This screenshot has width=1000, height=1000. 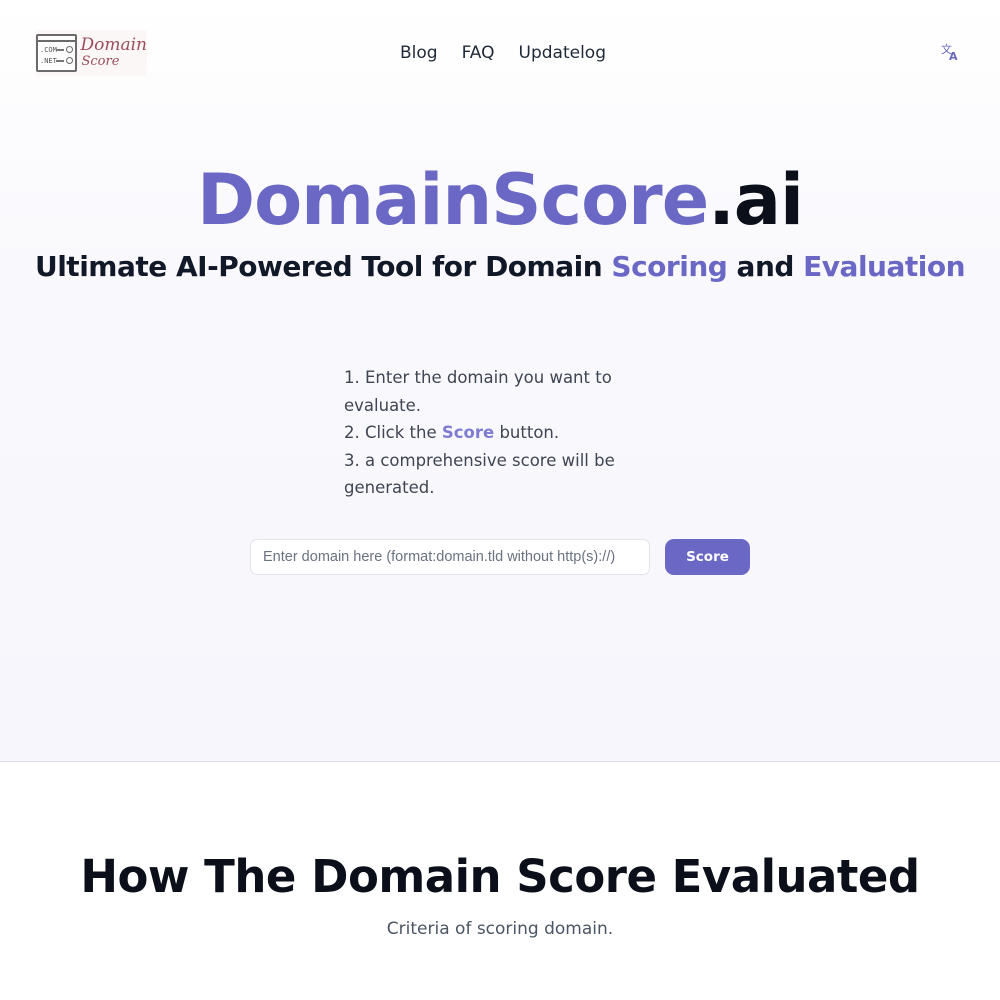 What do you see at coordinates (452, 200) in the screenshot?
I see `brand-main: DomainScore` at bounding box center [452, 200].